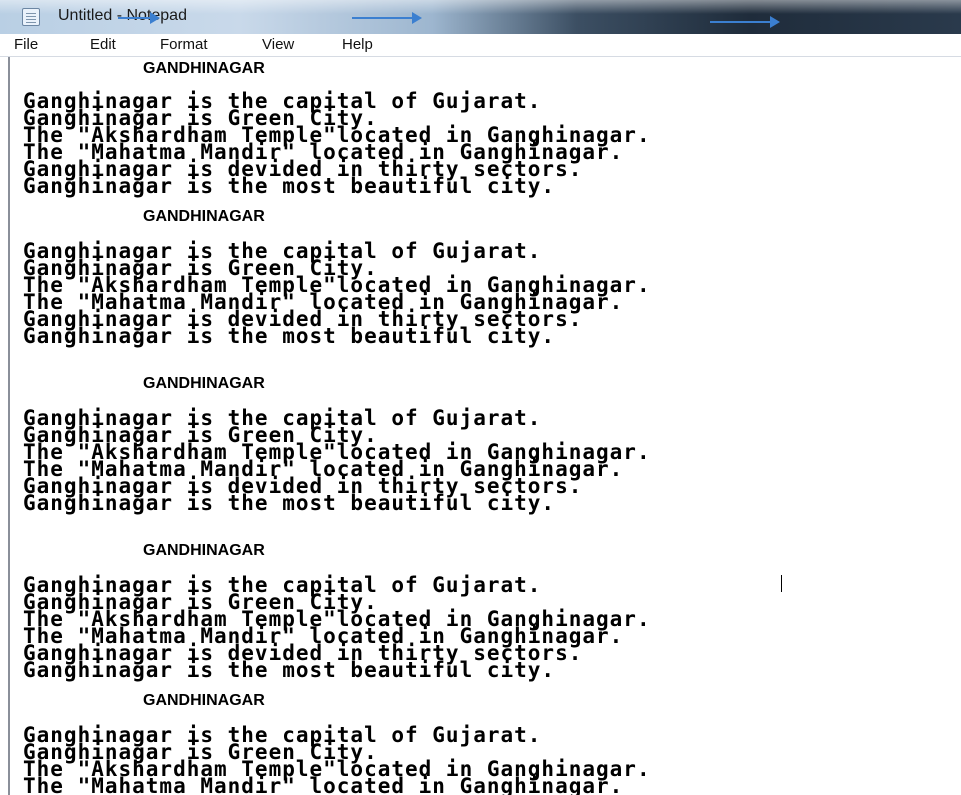  What do you see at coordinates (357, 44) in the screenshot?
I see `menu-help: Help` at bounding box center [357, 44].